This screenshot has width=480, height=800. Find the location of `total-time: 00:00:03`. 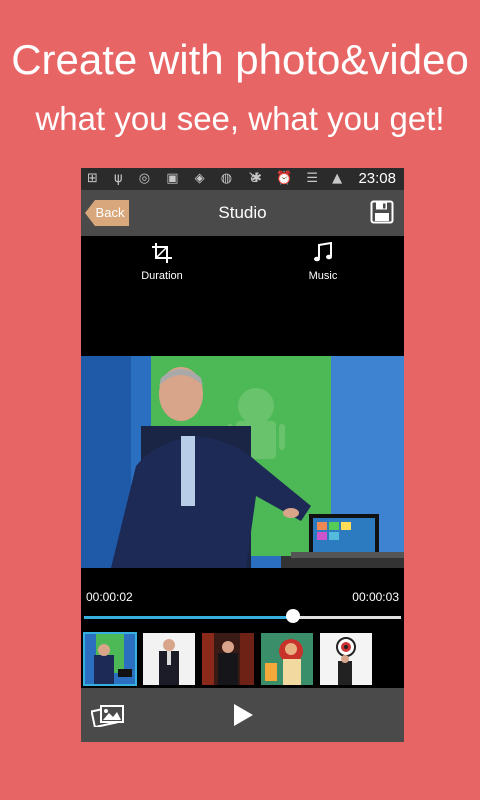

total-time: 00:00:03 is located at coordinates (375, 597).